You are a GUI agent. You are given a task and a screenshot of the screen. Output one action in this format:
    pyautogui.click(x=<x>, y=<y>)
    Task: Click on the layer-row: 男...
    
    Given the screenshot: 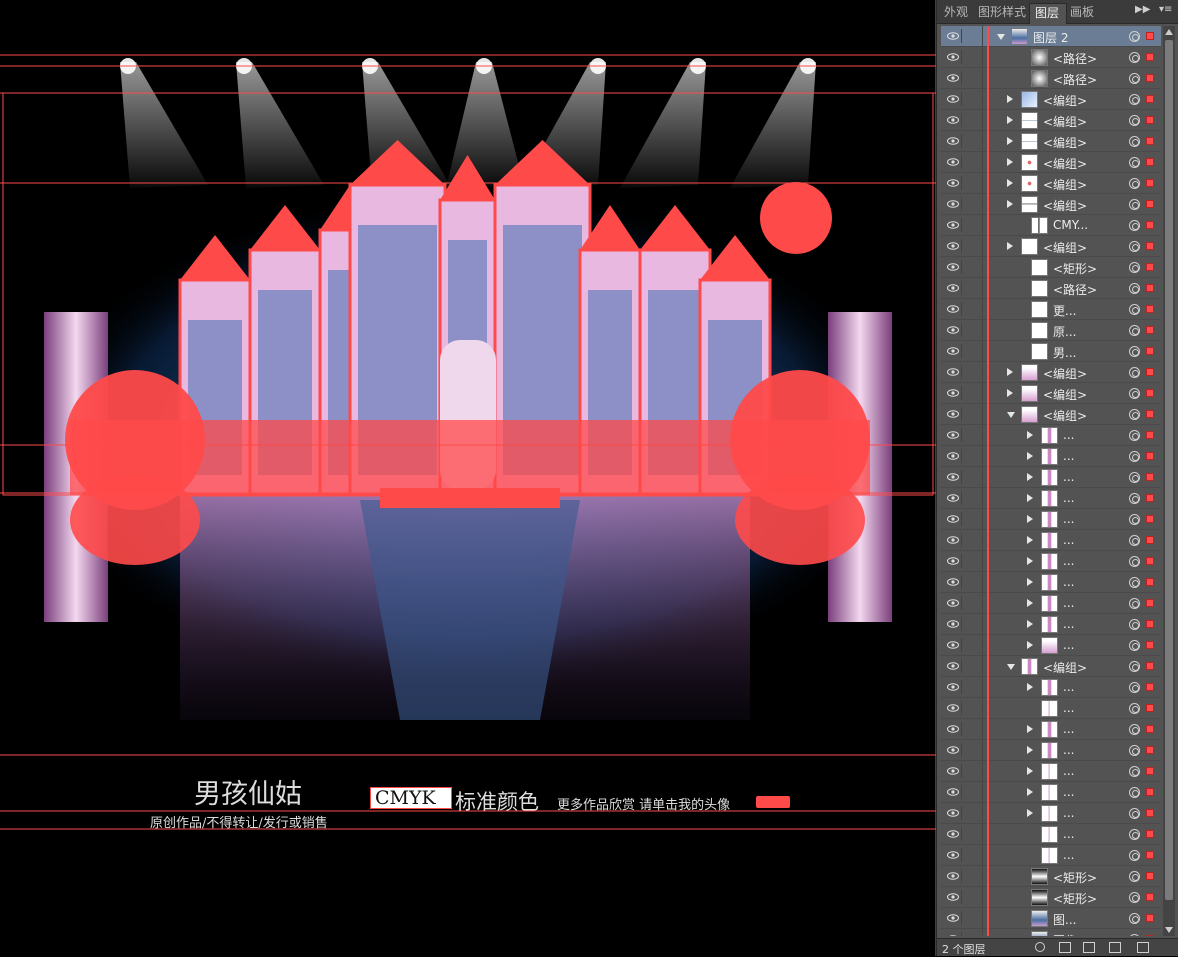 What is the action you would take?
    pyautogui.click(x=1051, y=351)
    